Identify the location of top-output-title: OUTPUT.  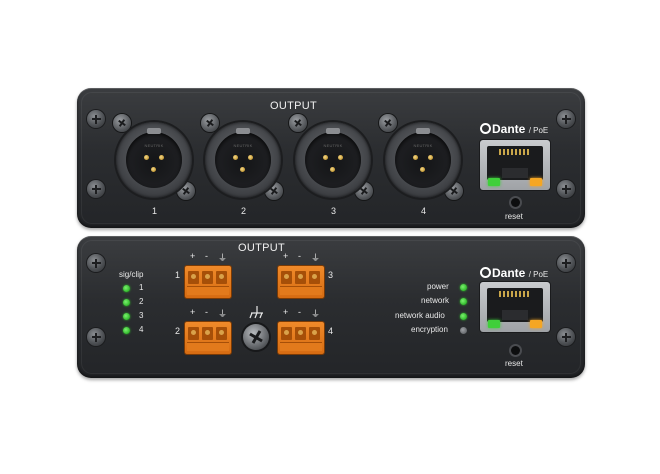
(294, 106).